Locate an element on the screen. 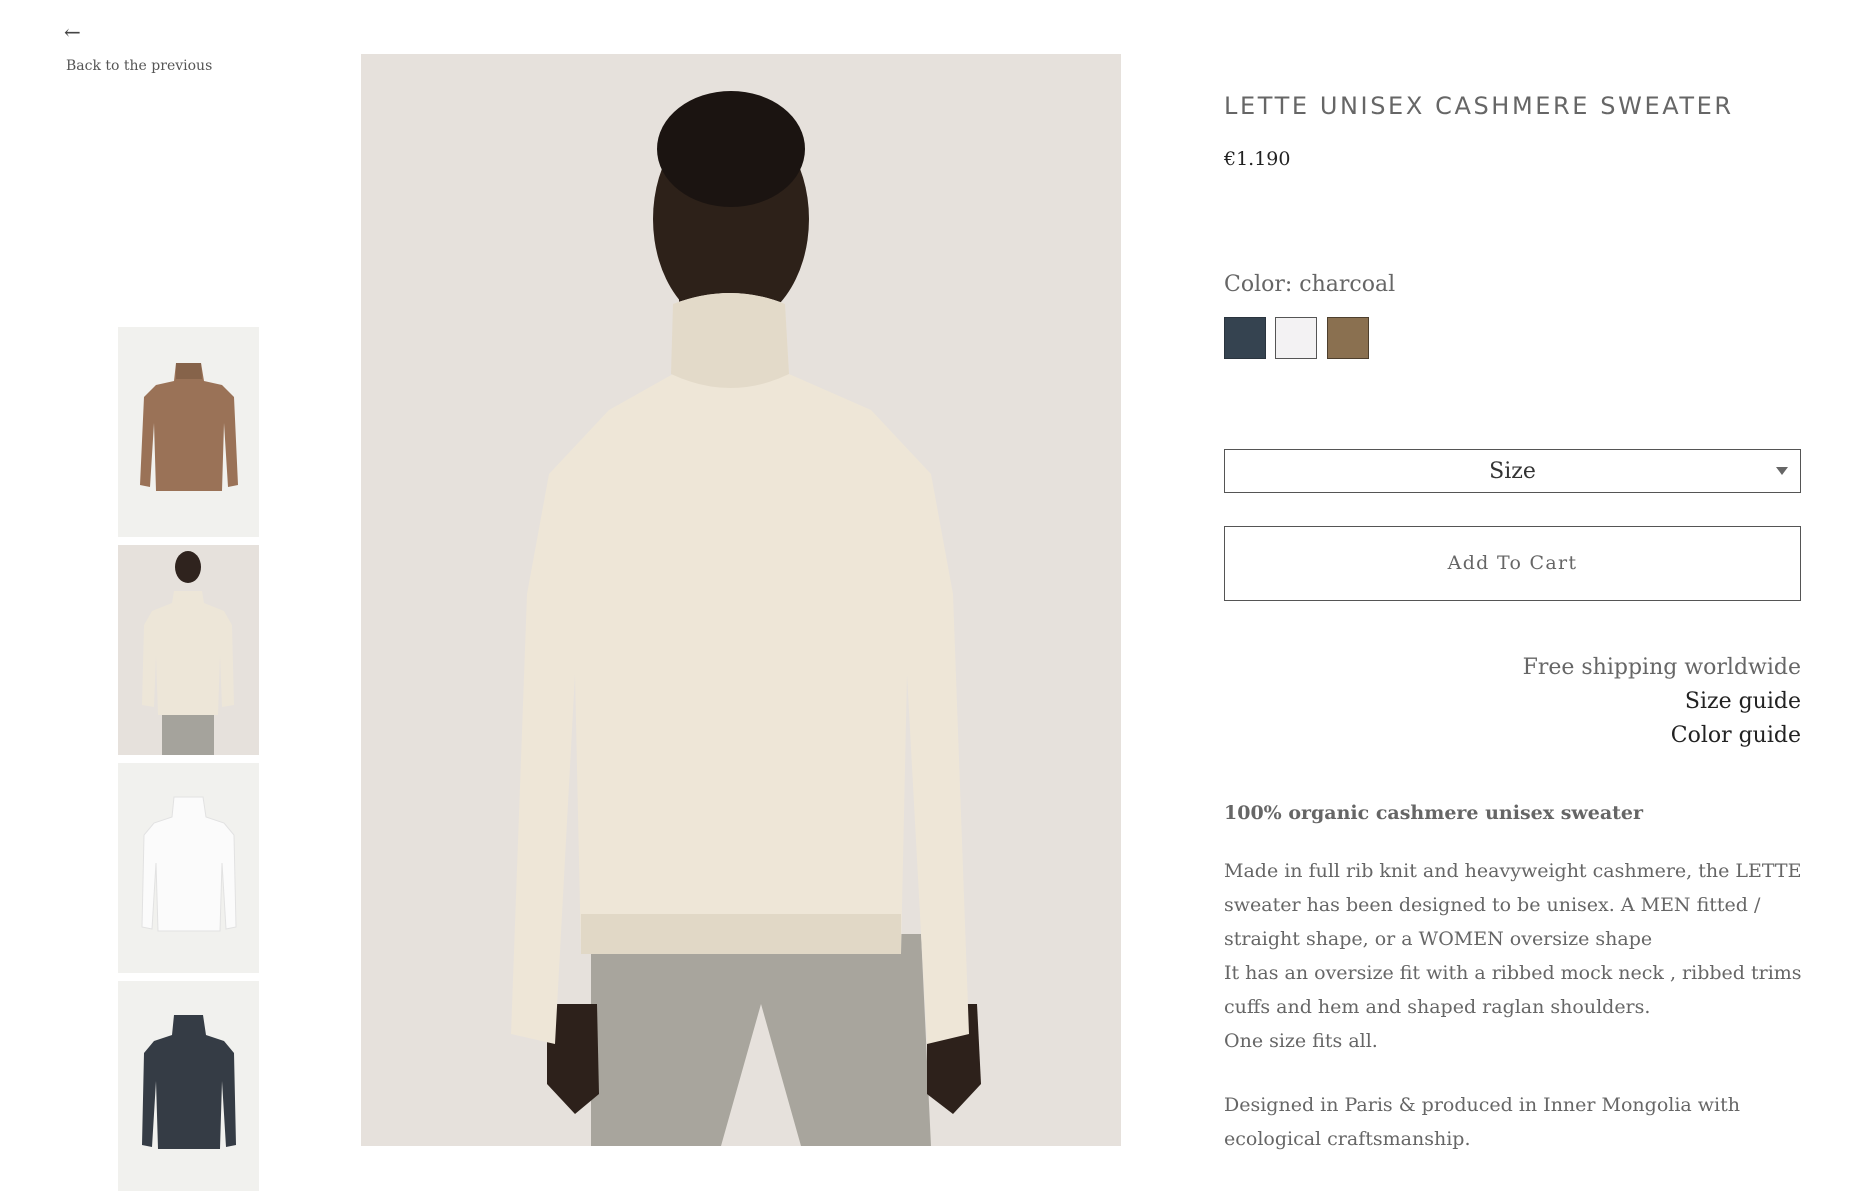  camel-sweater-thumbnail is located at coordinates (188, 432).